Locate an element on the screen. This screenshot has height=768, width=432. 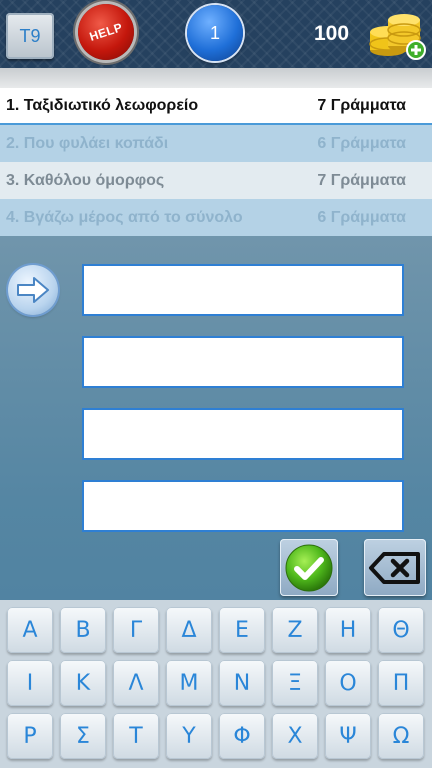
backspace-button is located at coordinates (395, 567).